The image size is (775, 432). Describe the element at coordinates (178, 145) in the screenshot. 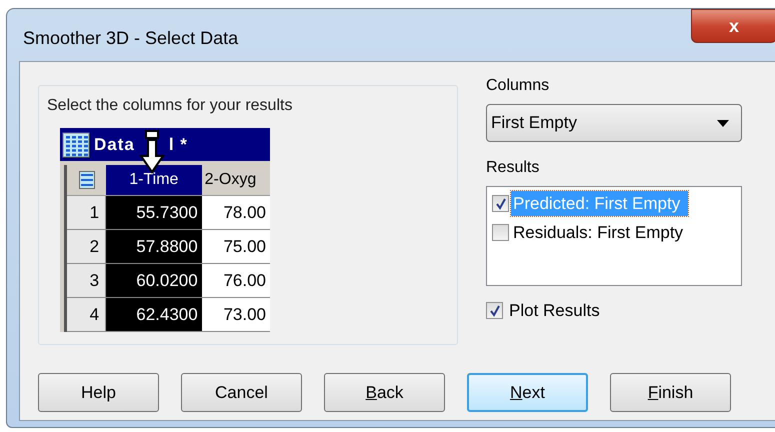

I see `worksheet-title: l *` at that location.